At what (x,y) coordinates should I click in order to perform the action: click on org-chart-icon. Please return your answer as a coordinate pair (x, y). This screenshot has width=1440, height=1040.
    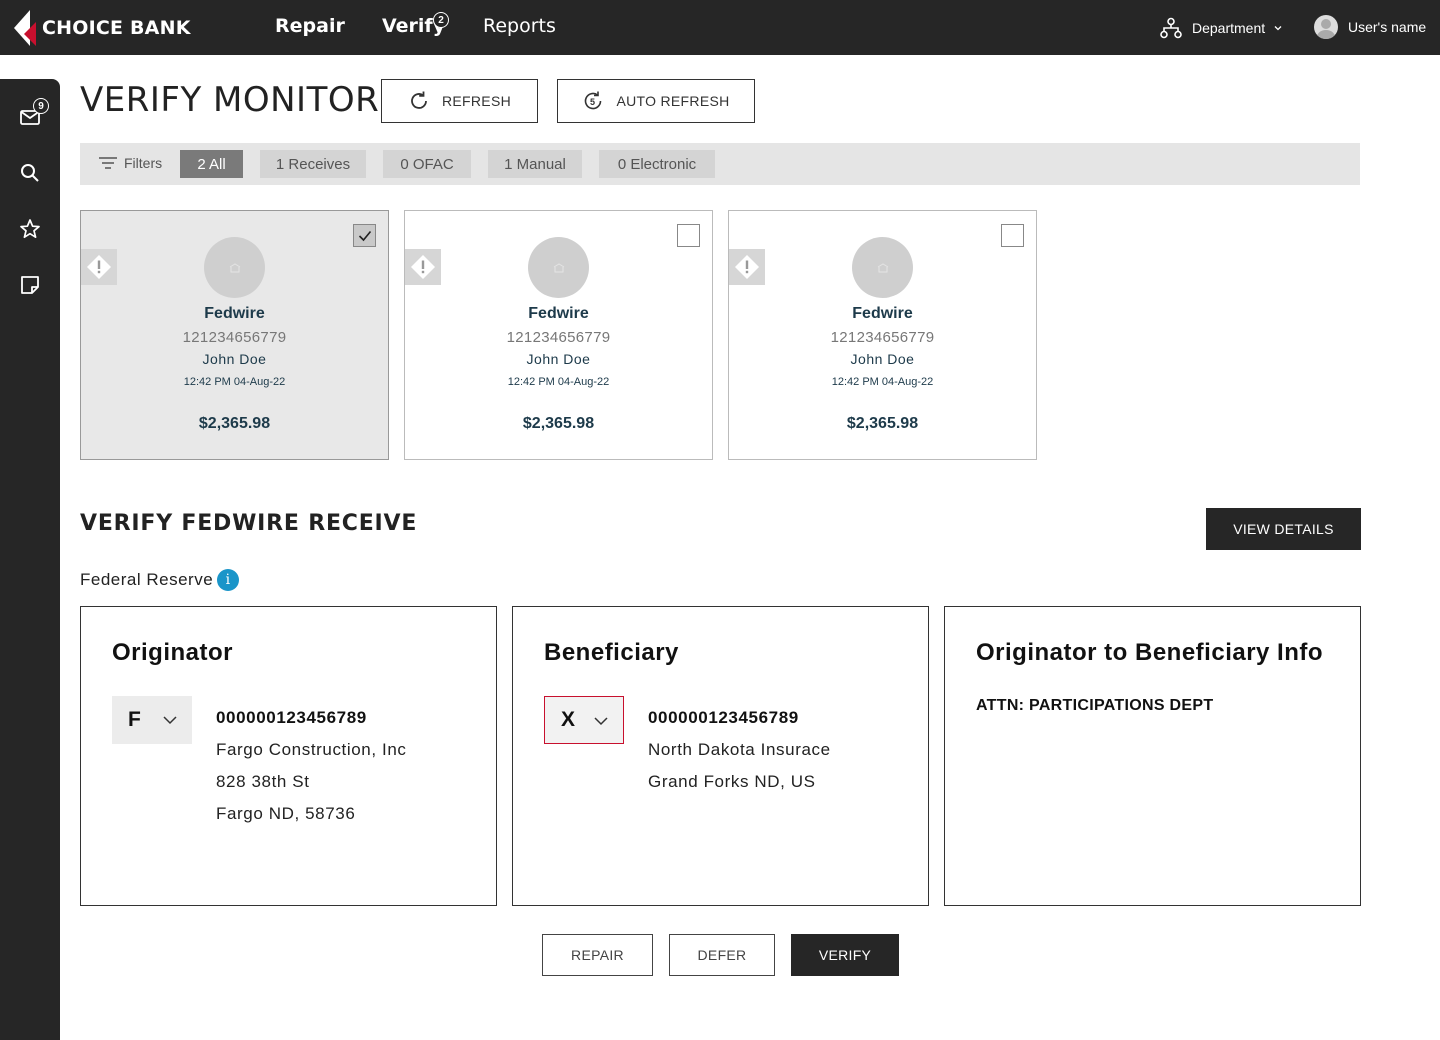
    Looking at the image, I should click on (1171, 28).